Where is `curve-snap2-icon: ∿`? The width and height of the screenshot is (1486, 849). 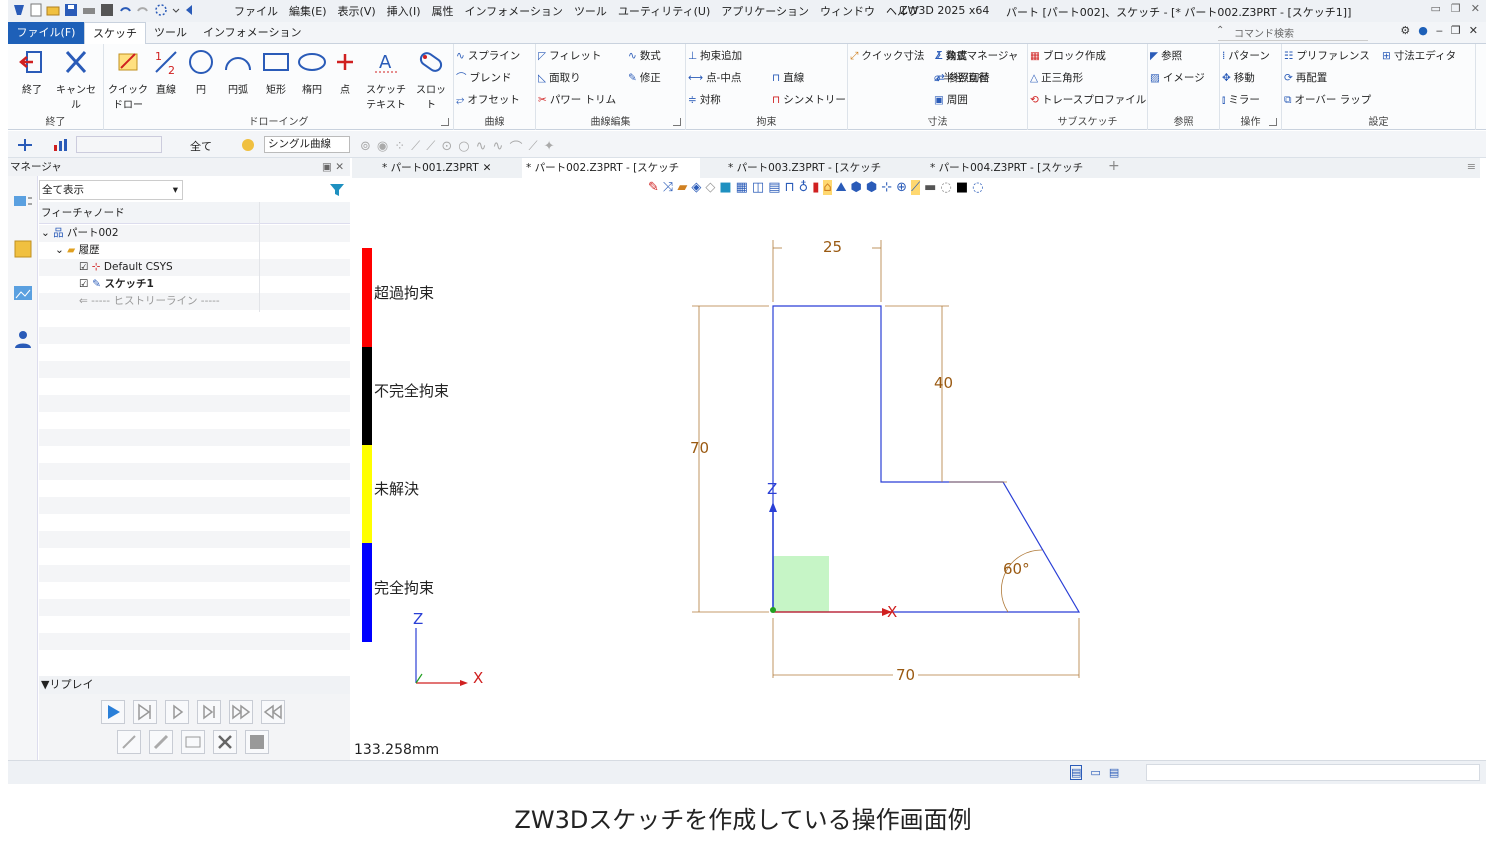
curve-snap2-icon: ∿ is located at coordinates (498, 146).